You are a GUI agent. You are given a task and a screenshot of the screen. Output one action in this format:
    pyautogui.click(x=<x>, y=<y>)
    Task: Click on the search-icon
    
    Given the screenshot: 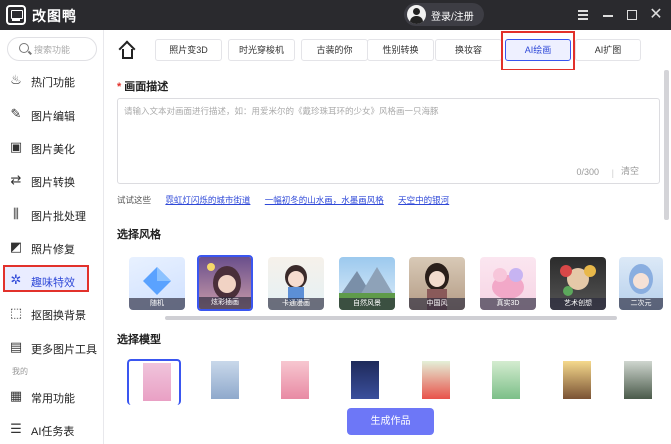 What is the action you would take?
    pyautogui.click(x=24, y=48)
    